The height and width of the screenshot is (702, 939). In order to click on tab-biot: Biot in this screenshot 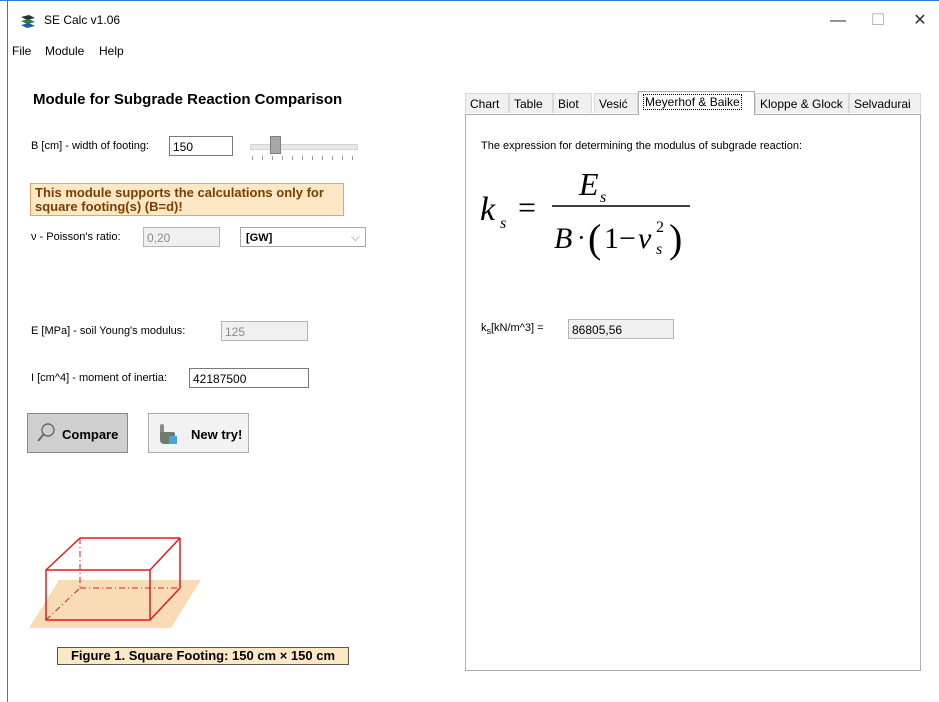, I will do `click(572, 103)`.